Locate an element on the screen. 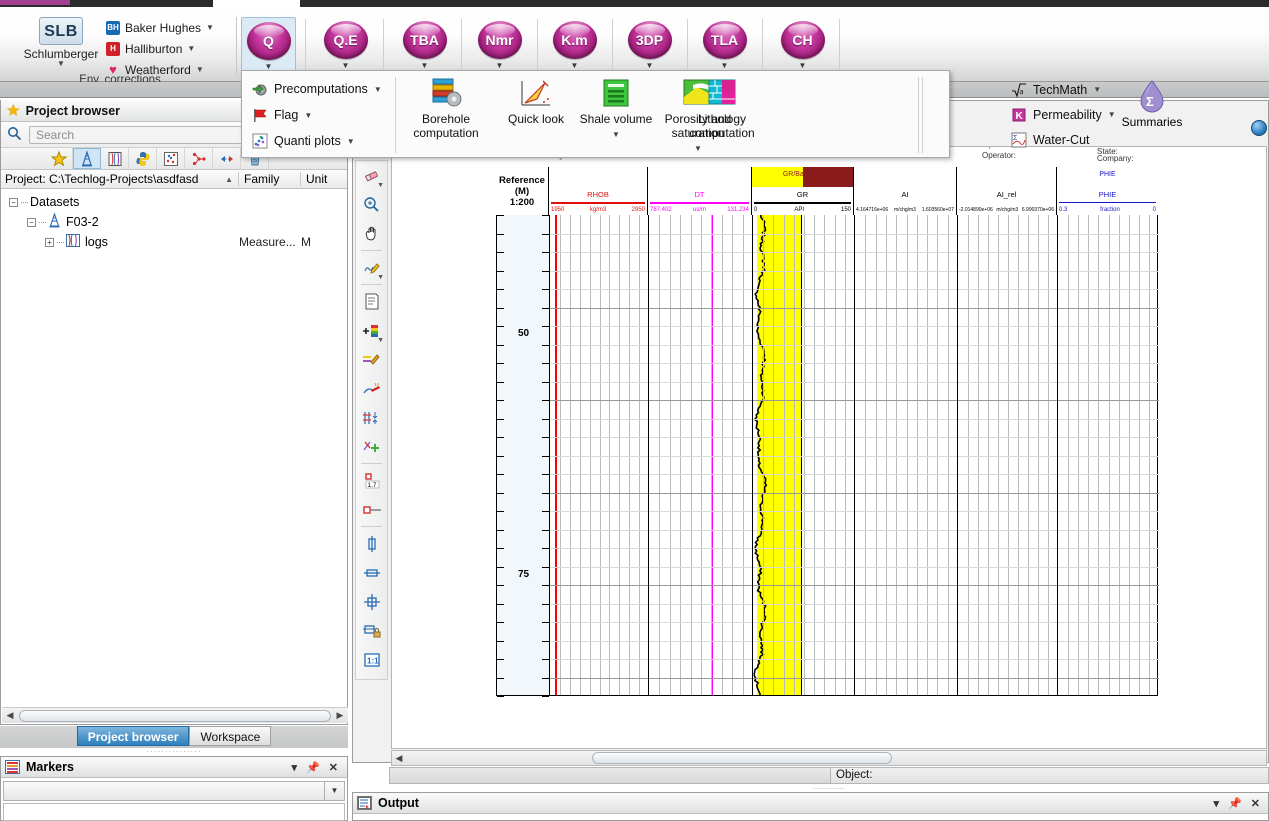  dock-splitter: ··············· is located at coordinates (174, 752).